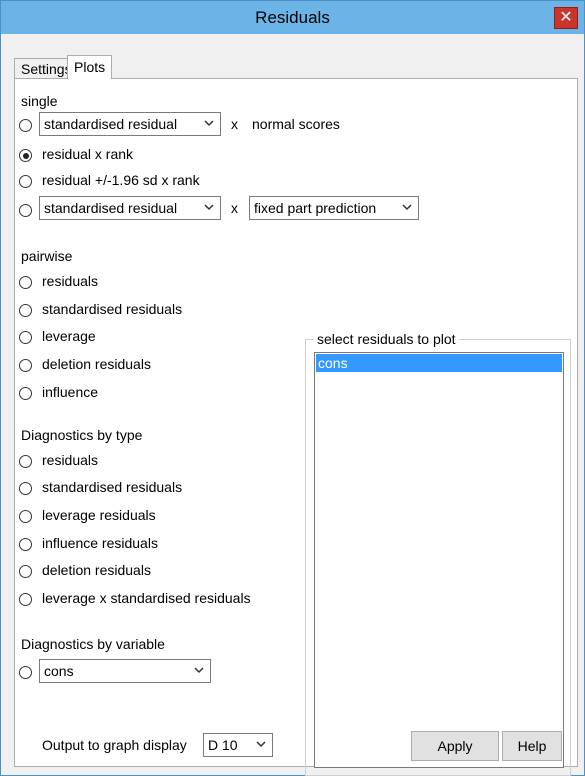 The height and width of the screenshot is (776, 585). Describe the element at coordinates (69, 336) in the screenshot. I see `pairwise-option-label: leverage` at that location.